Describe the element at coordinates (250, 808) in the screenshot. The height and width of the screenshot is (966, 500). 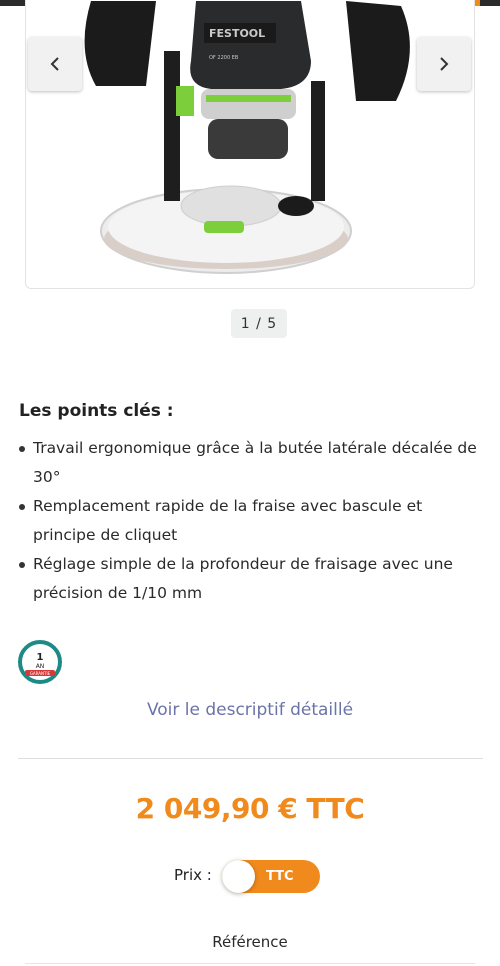
I see `product-price: 2 049,90 € TTC` at that location.